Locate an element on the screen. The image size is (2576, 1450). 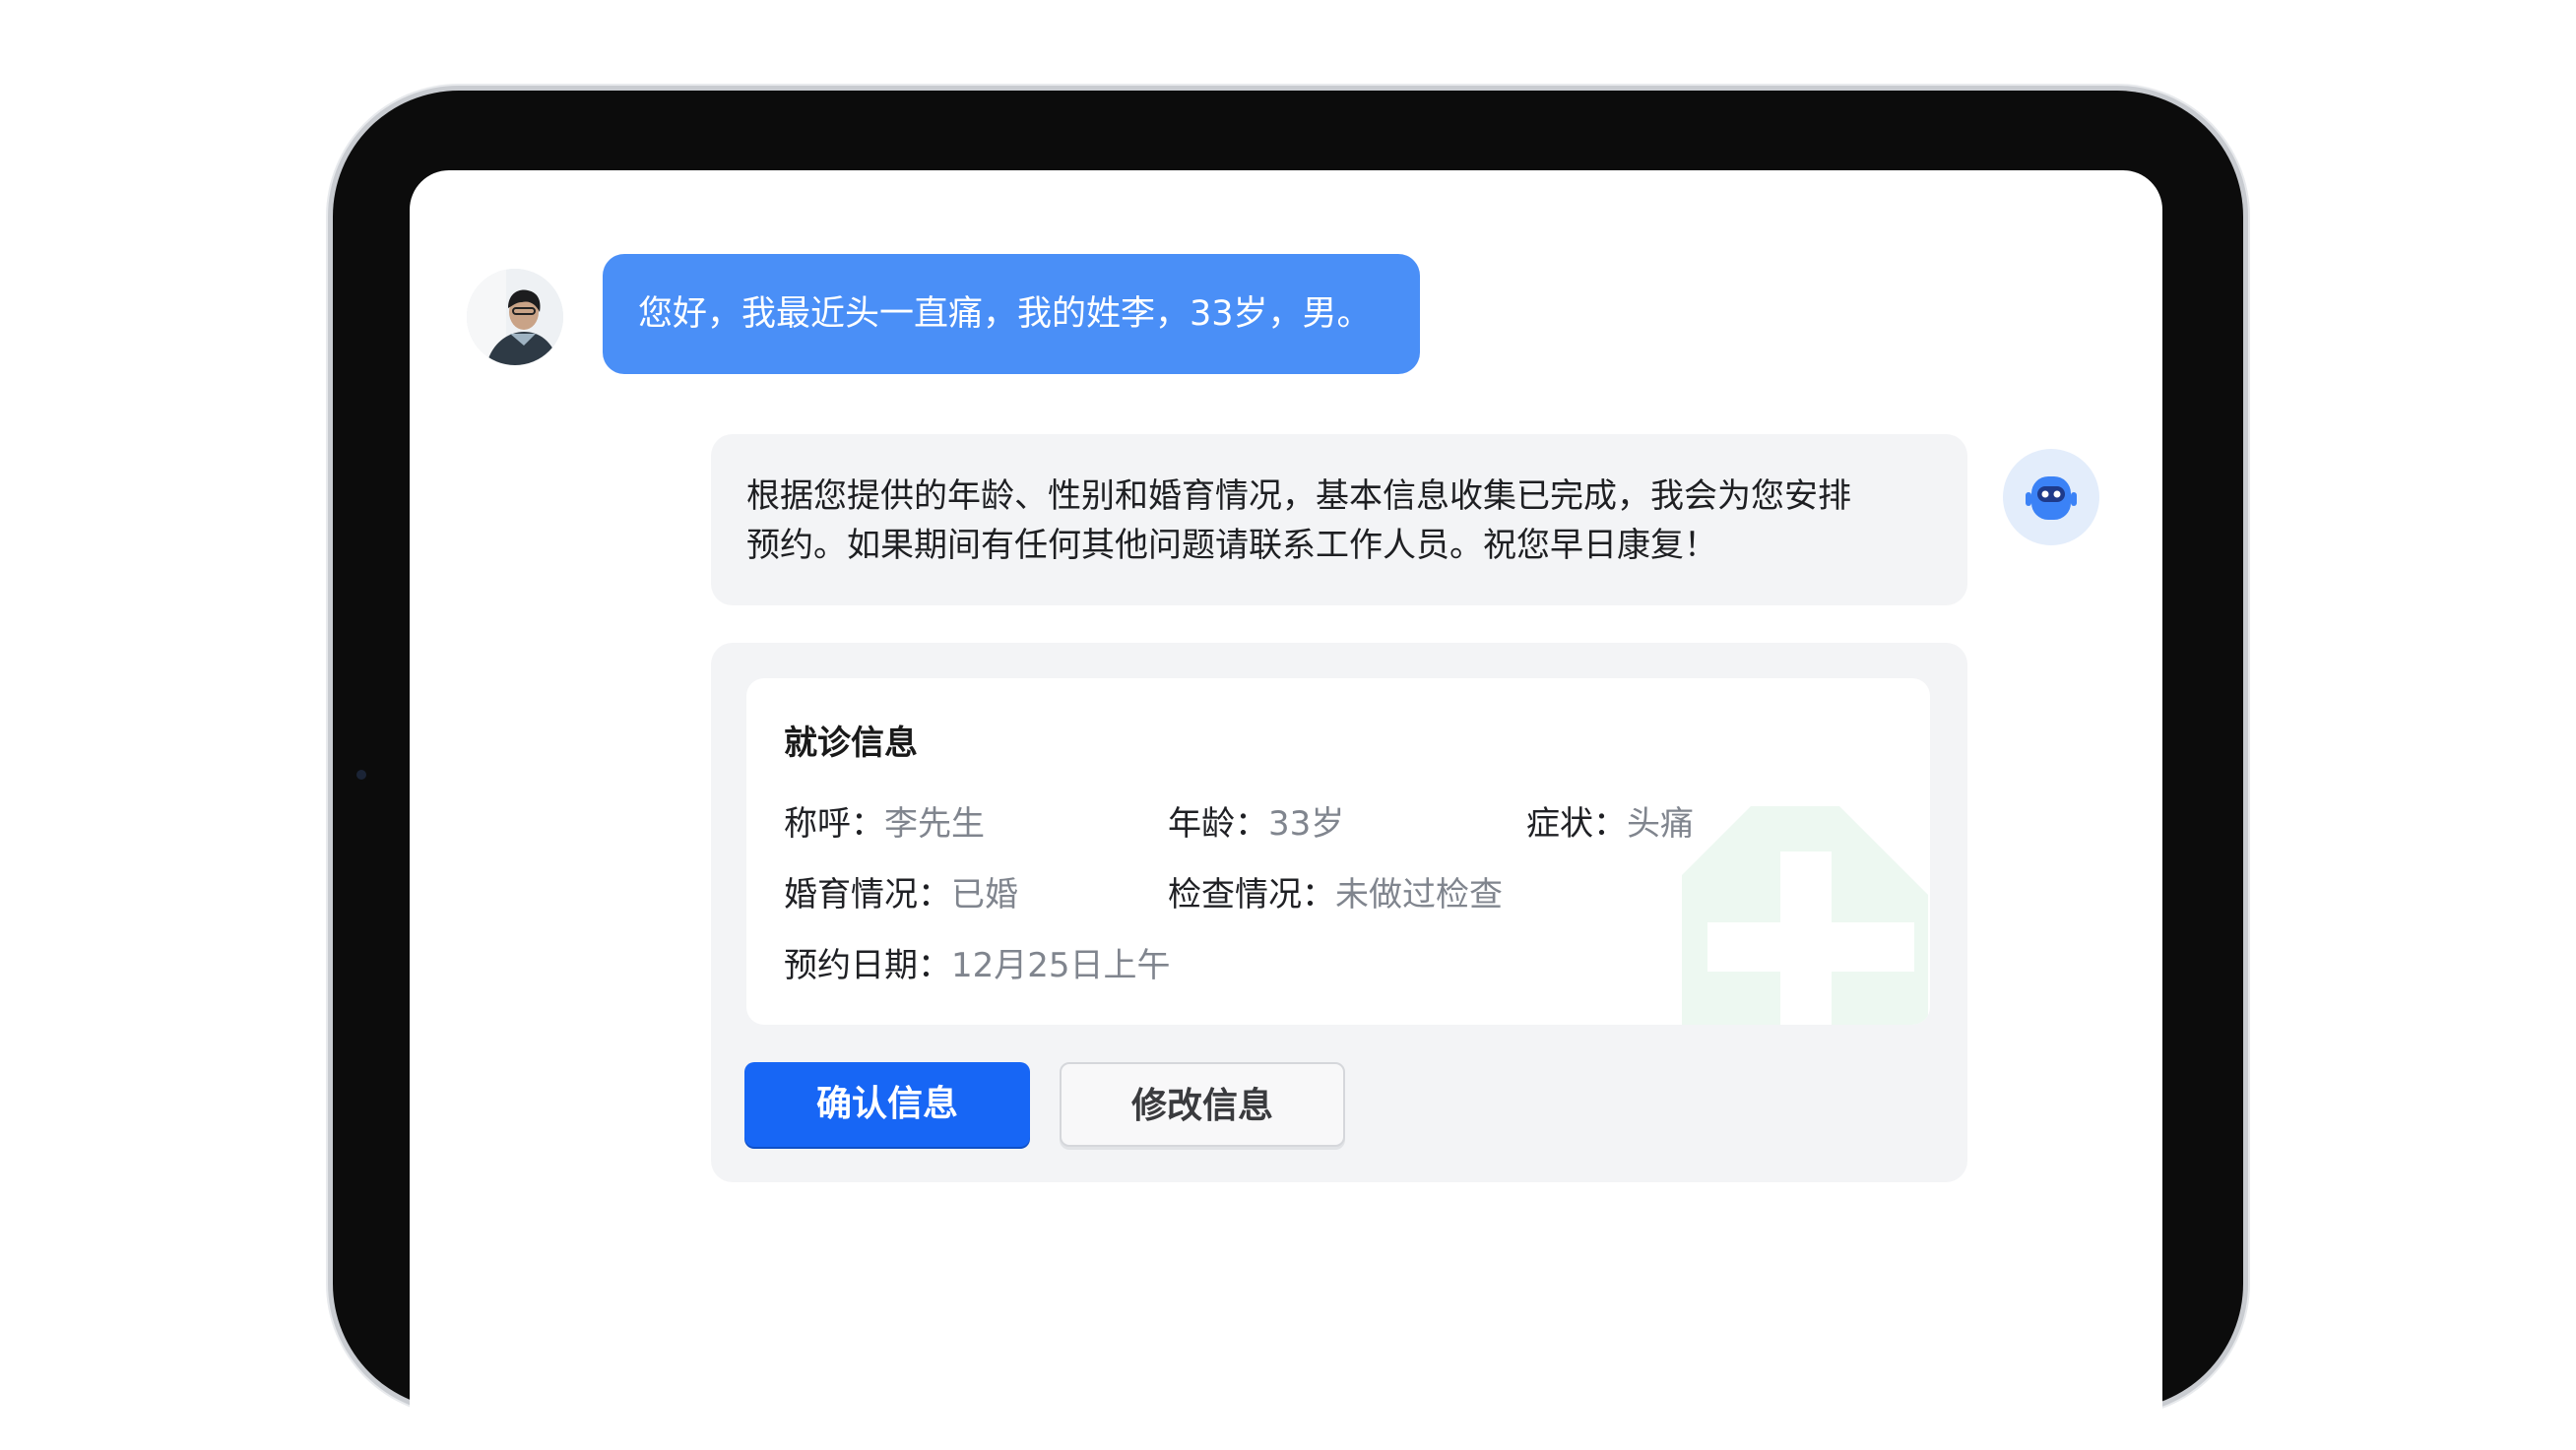
bot-avatar is located at coordinates (2051, 497).